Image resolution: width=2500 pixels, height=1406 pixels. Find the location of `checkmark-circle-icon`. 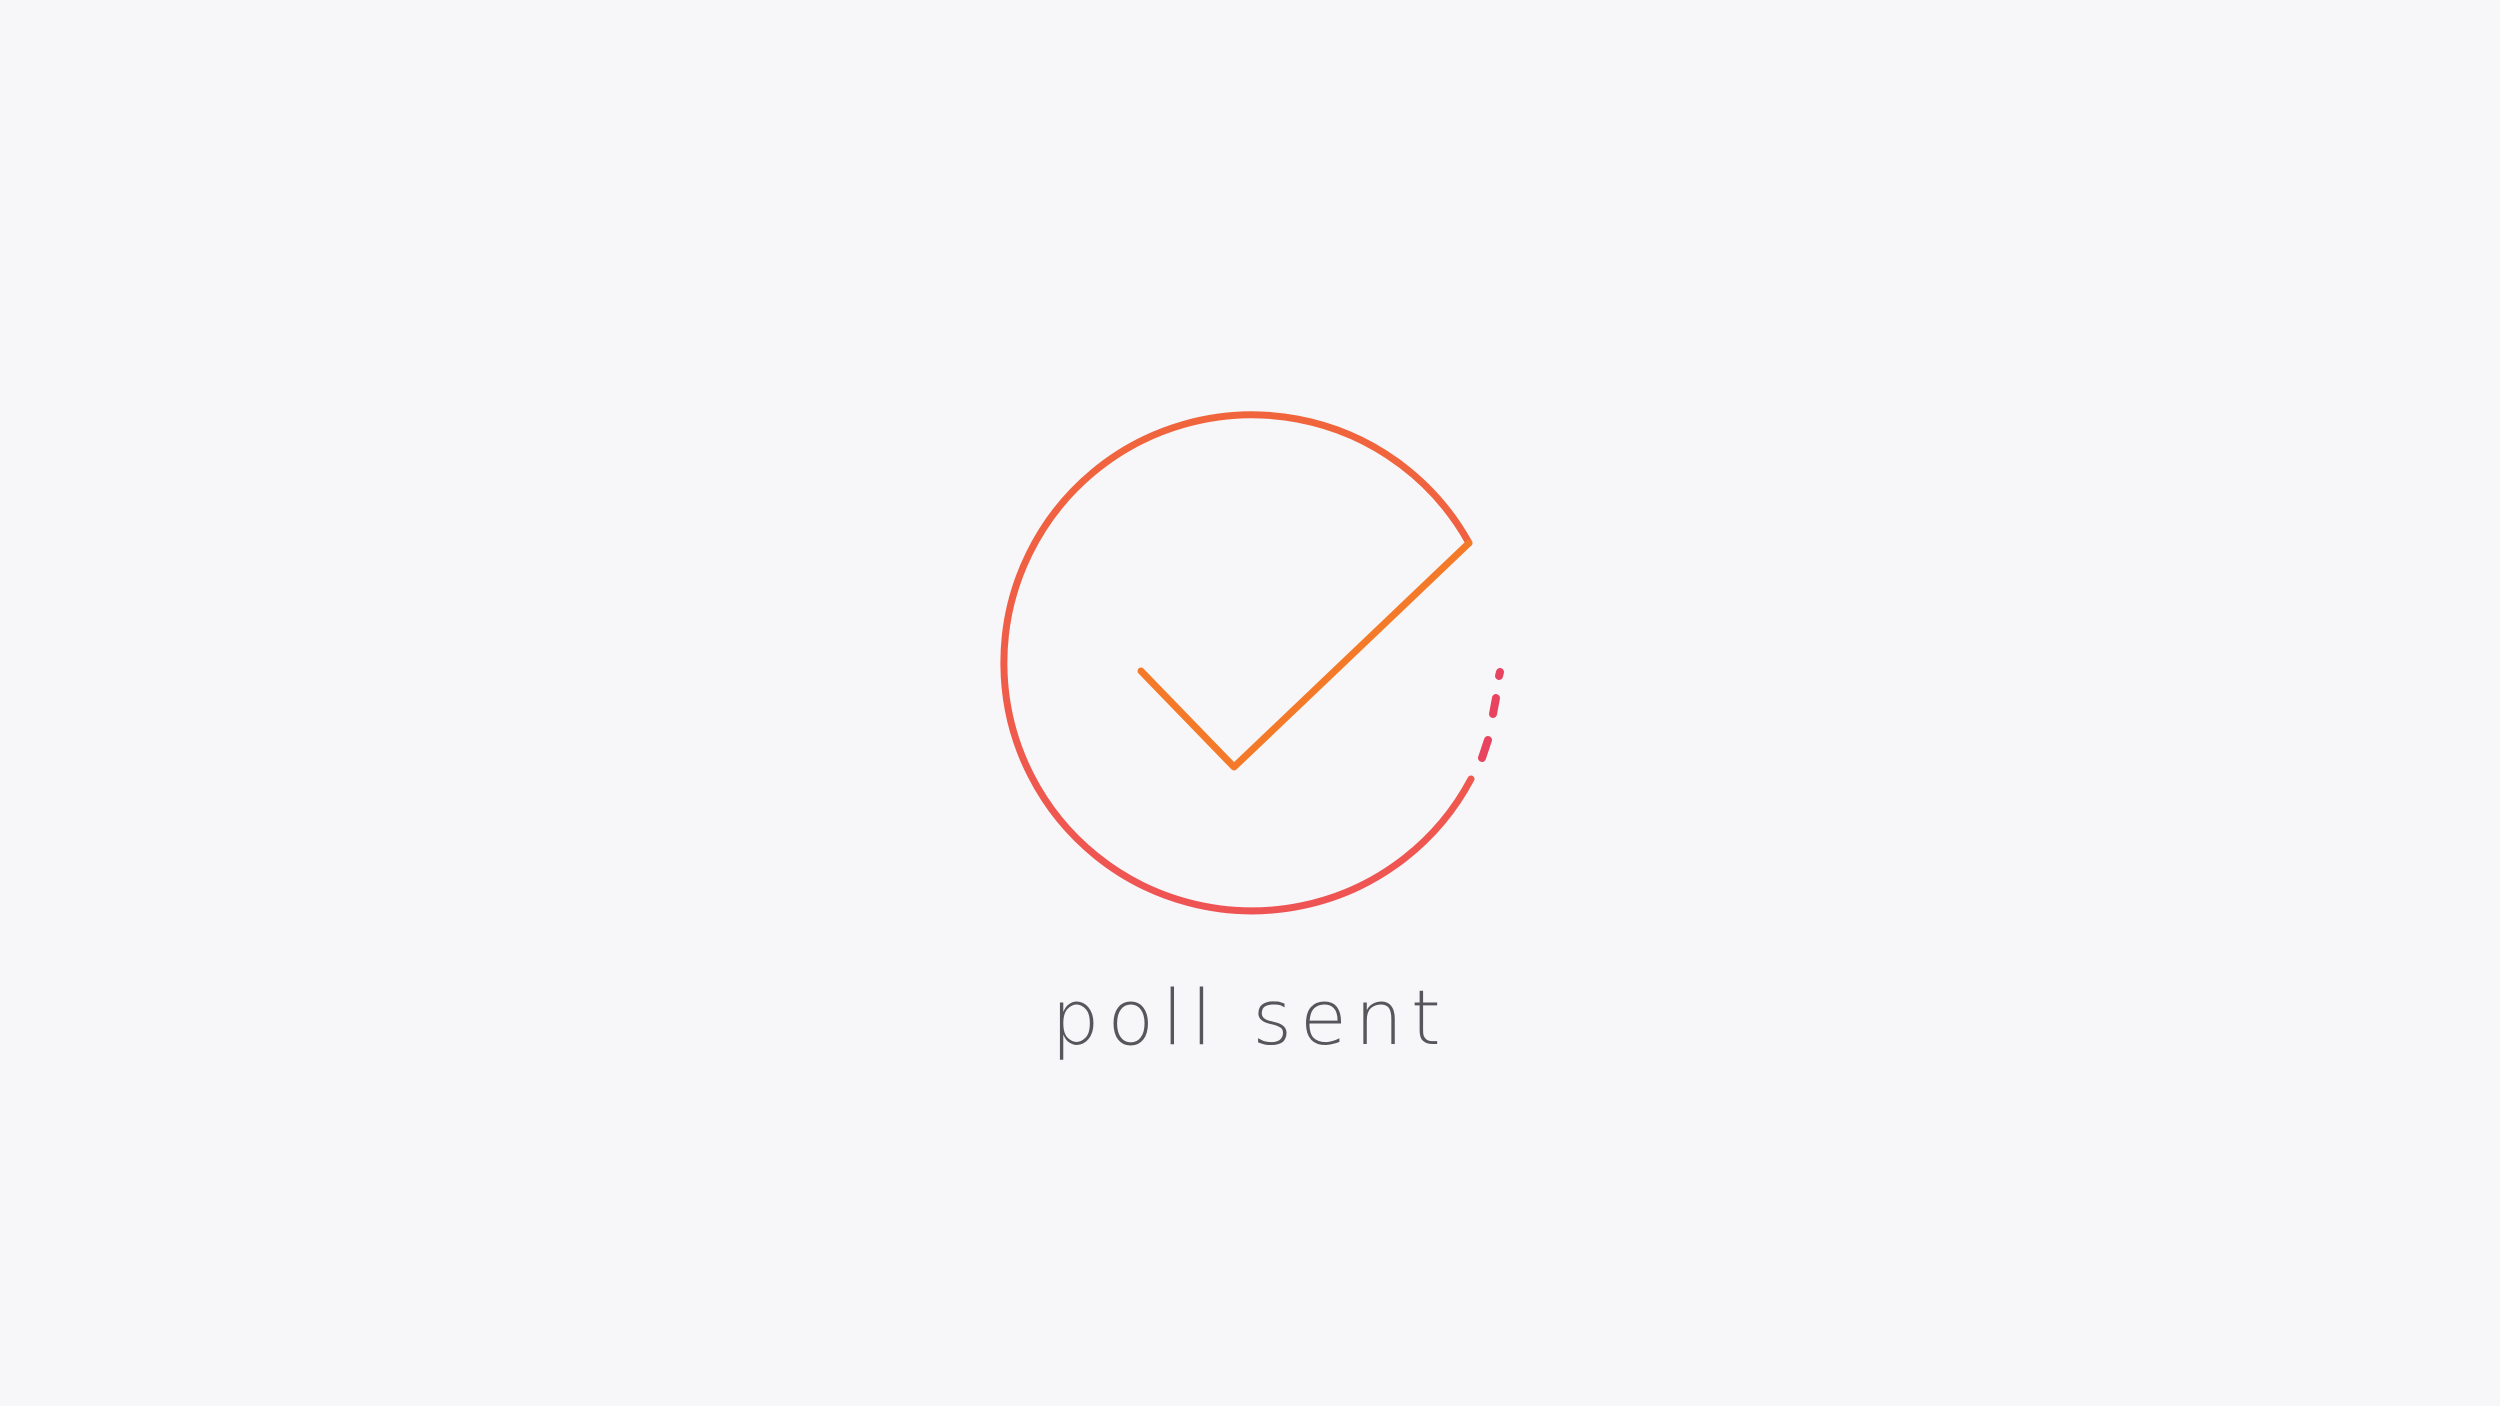

checkmark-circle-icon is located at coordinates (1252, 663).